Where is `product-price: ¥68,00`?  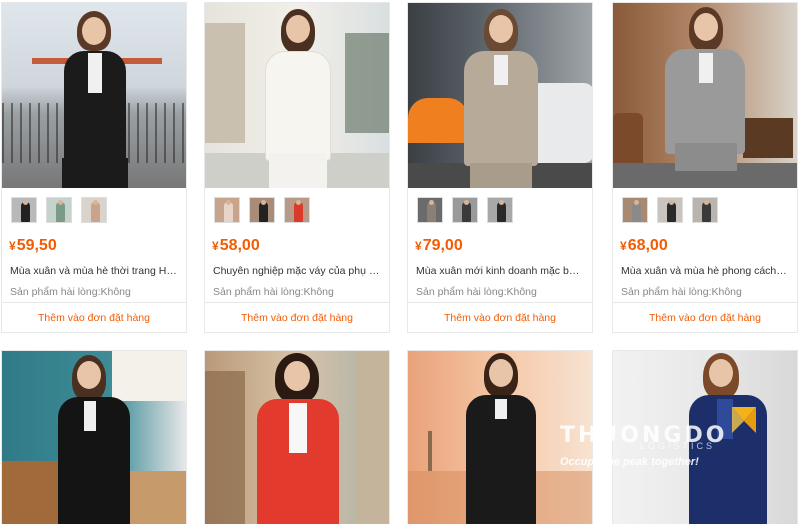 product-price: ¥68,00 is located at coordinates (644, 245).